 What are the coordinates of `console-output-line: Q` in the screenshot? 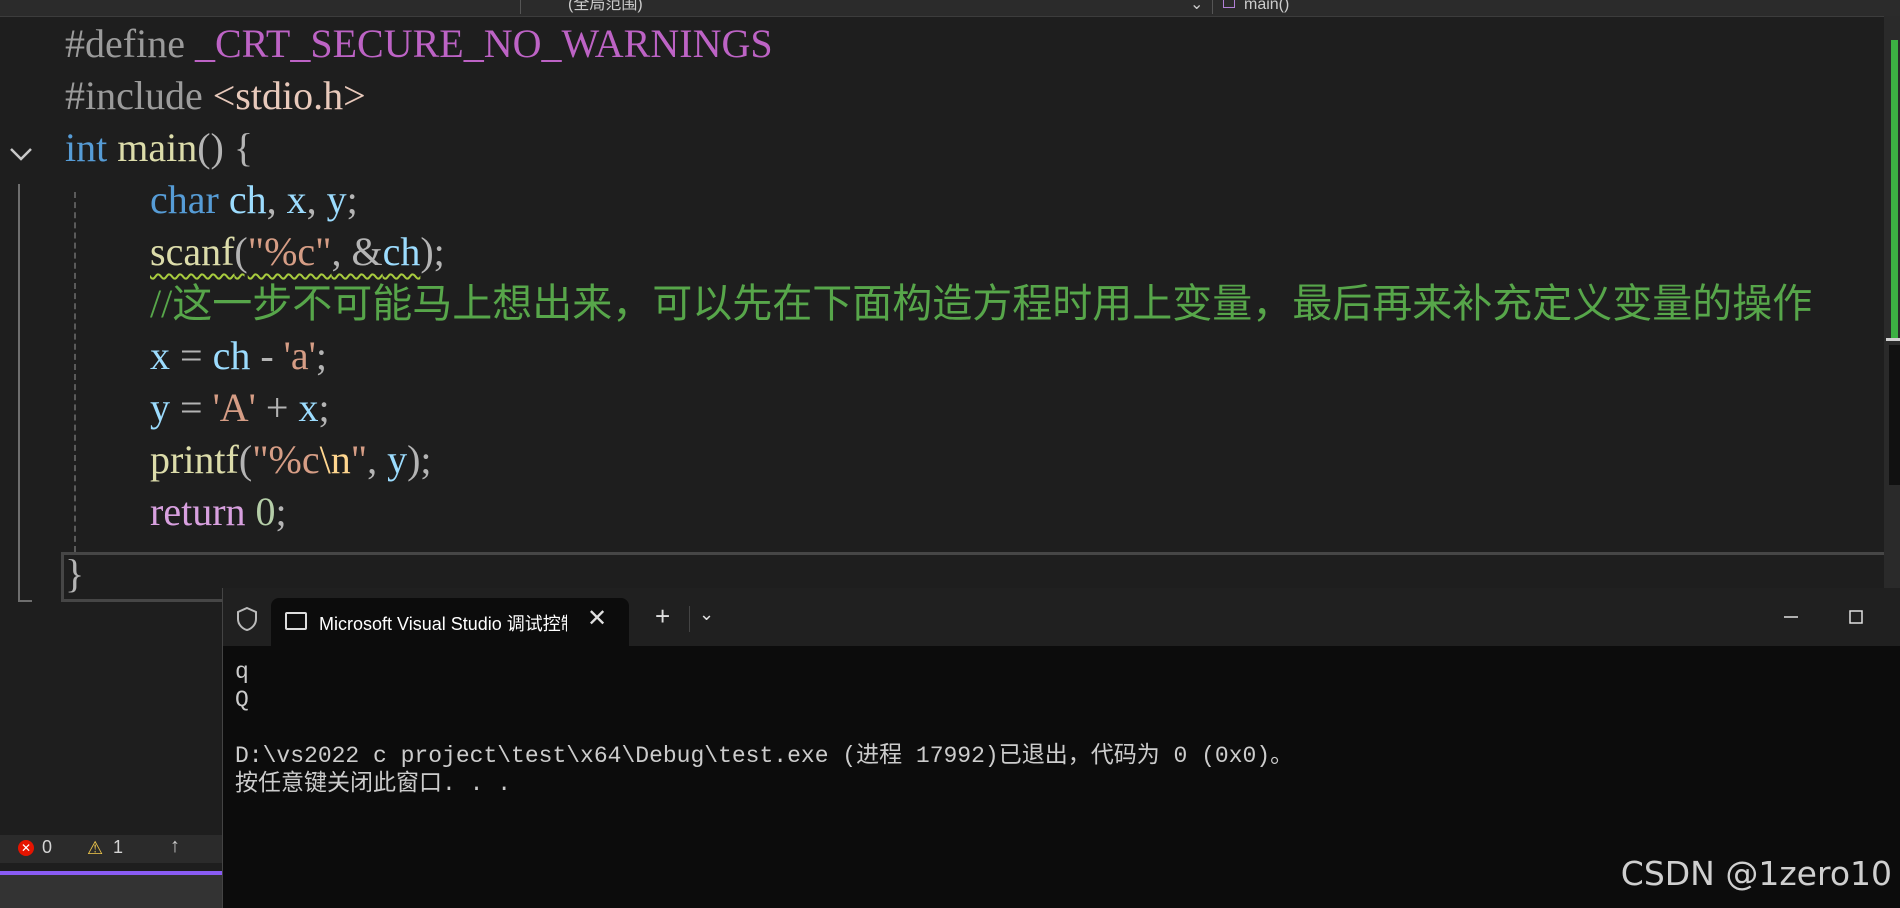 It's located at (242, 700).